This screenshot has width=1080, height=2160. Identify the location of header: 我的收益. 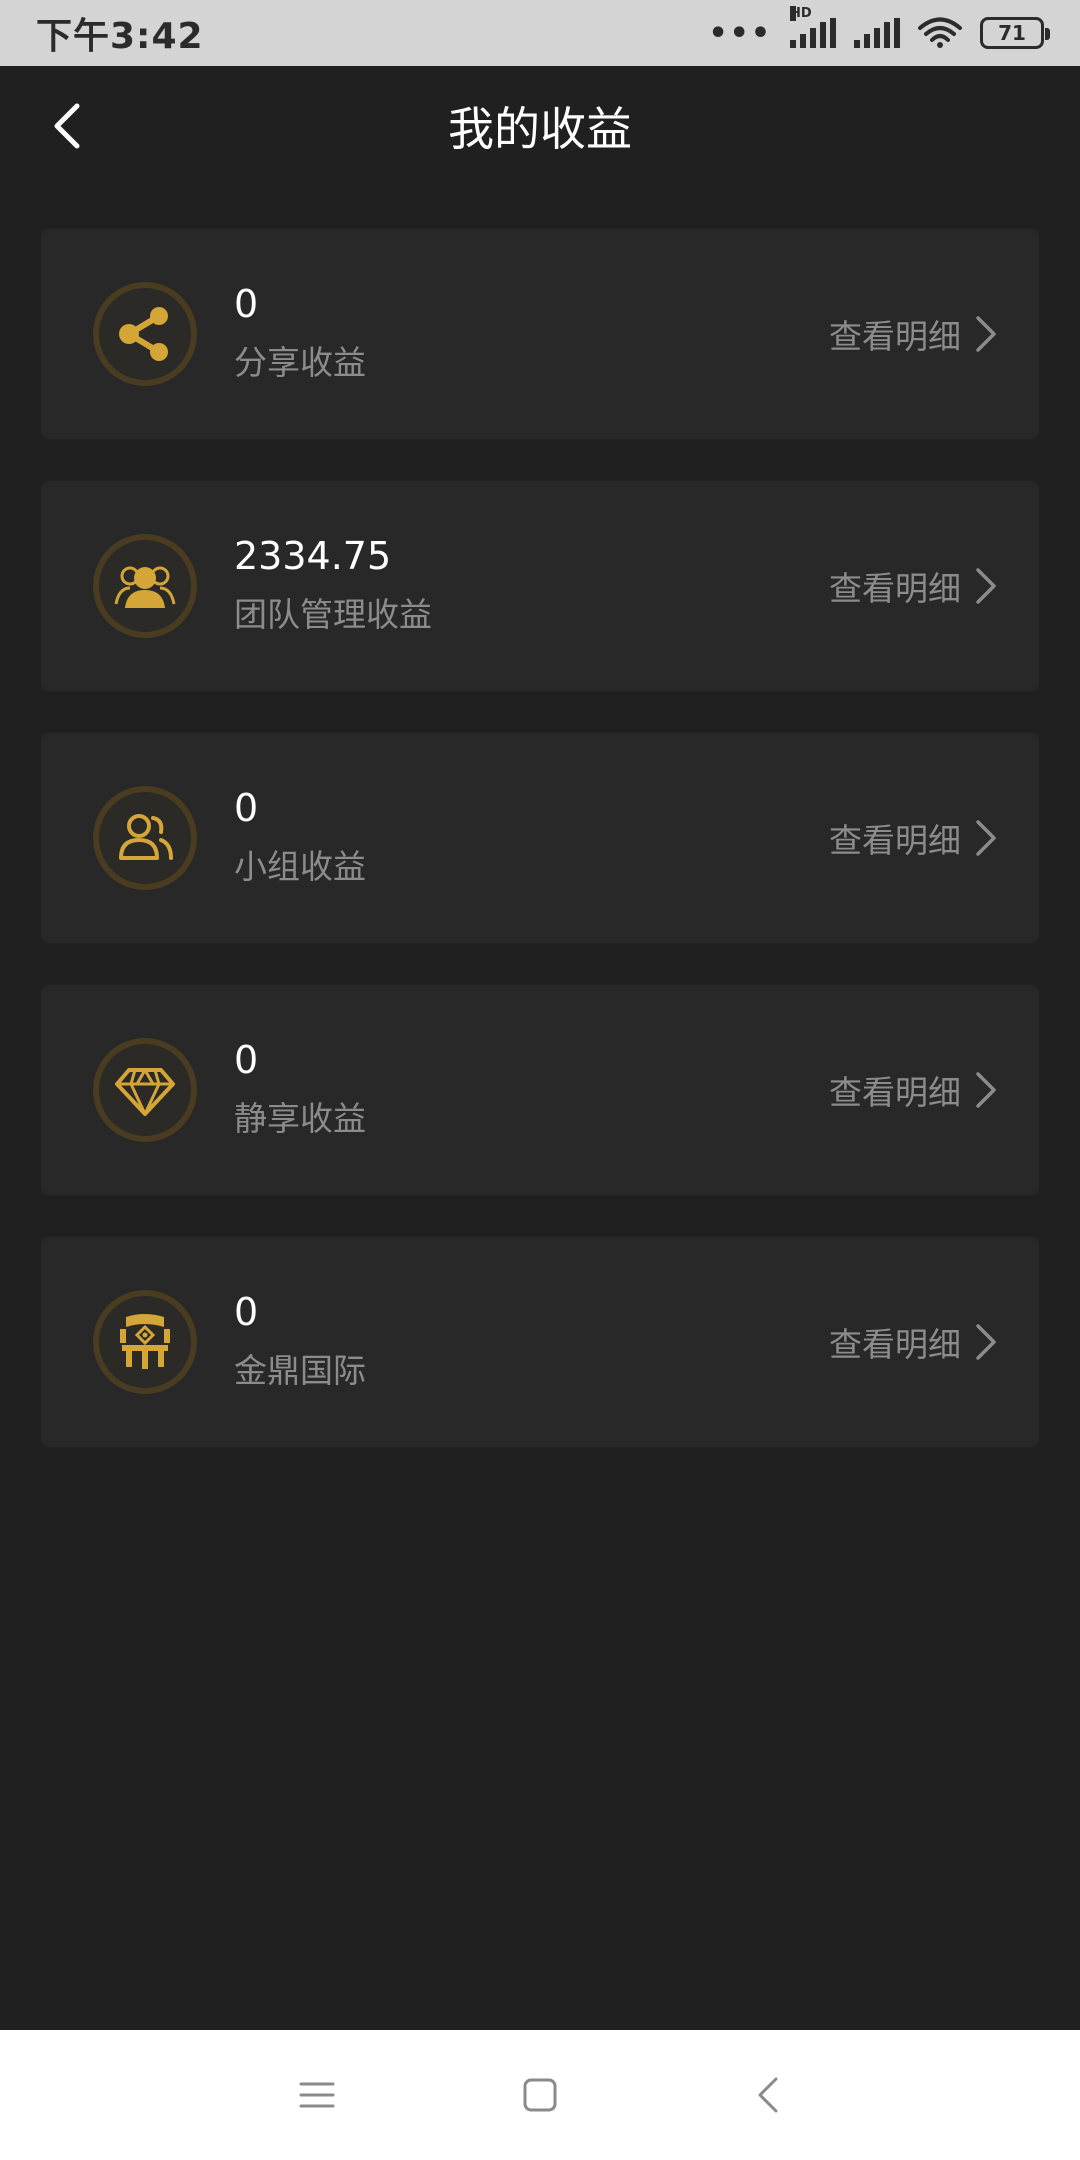
(540, 126).